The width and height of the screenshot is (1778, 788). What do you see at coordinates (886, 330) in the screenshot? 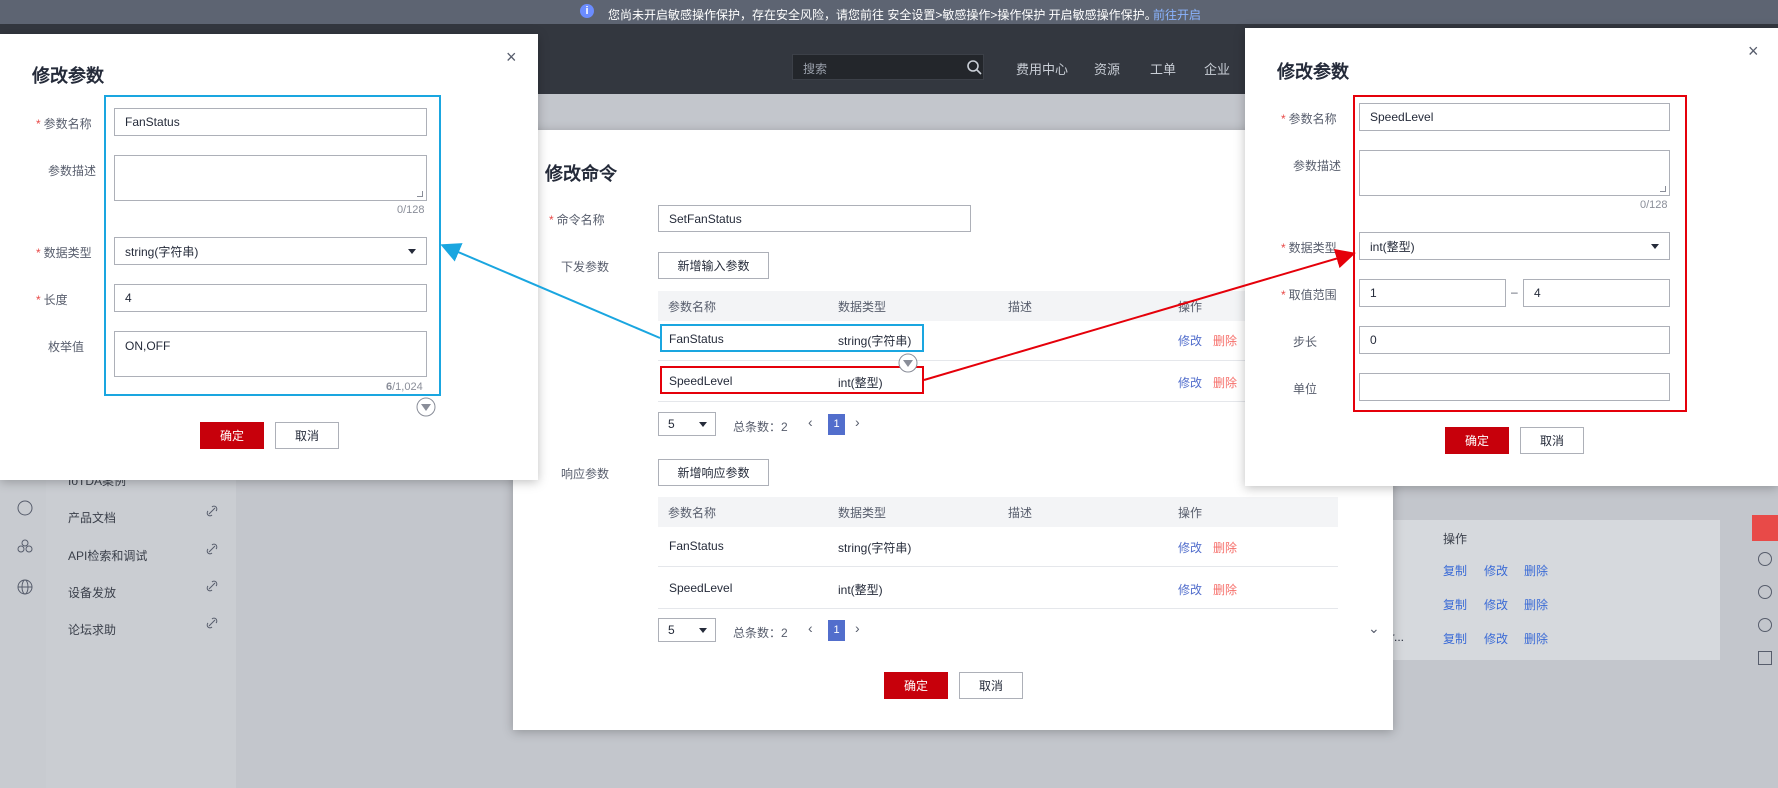
I see `annotation-arrows` at bounding box center [886, 330].